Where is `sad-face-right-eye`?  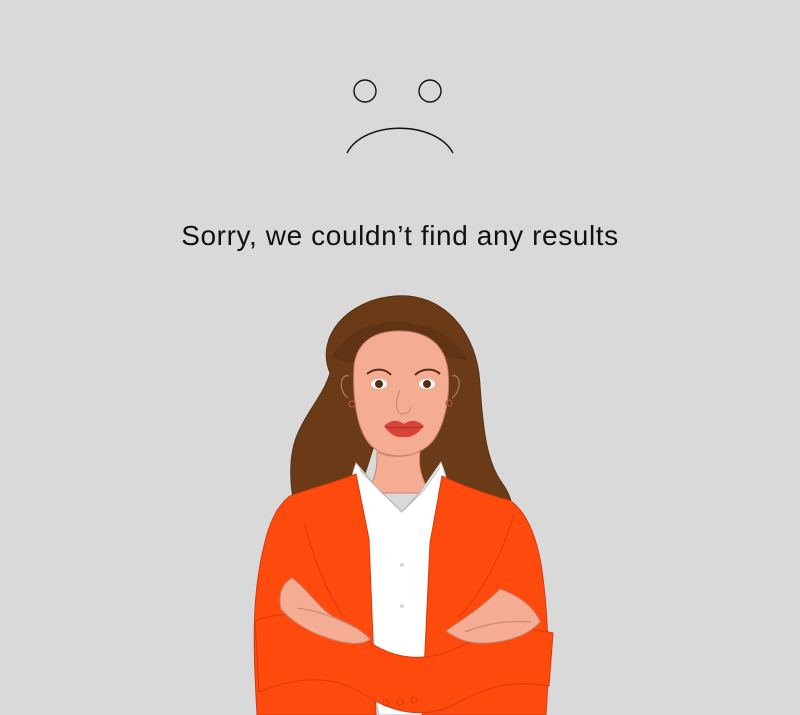 sad-face-right-eye is located at coordinates (430, 91).